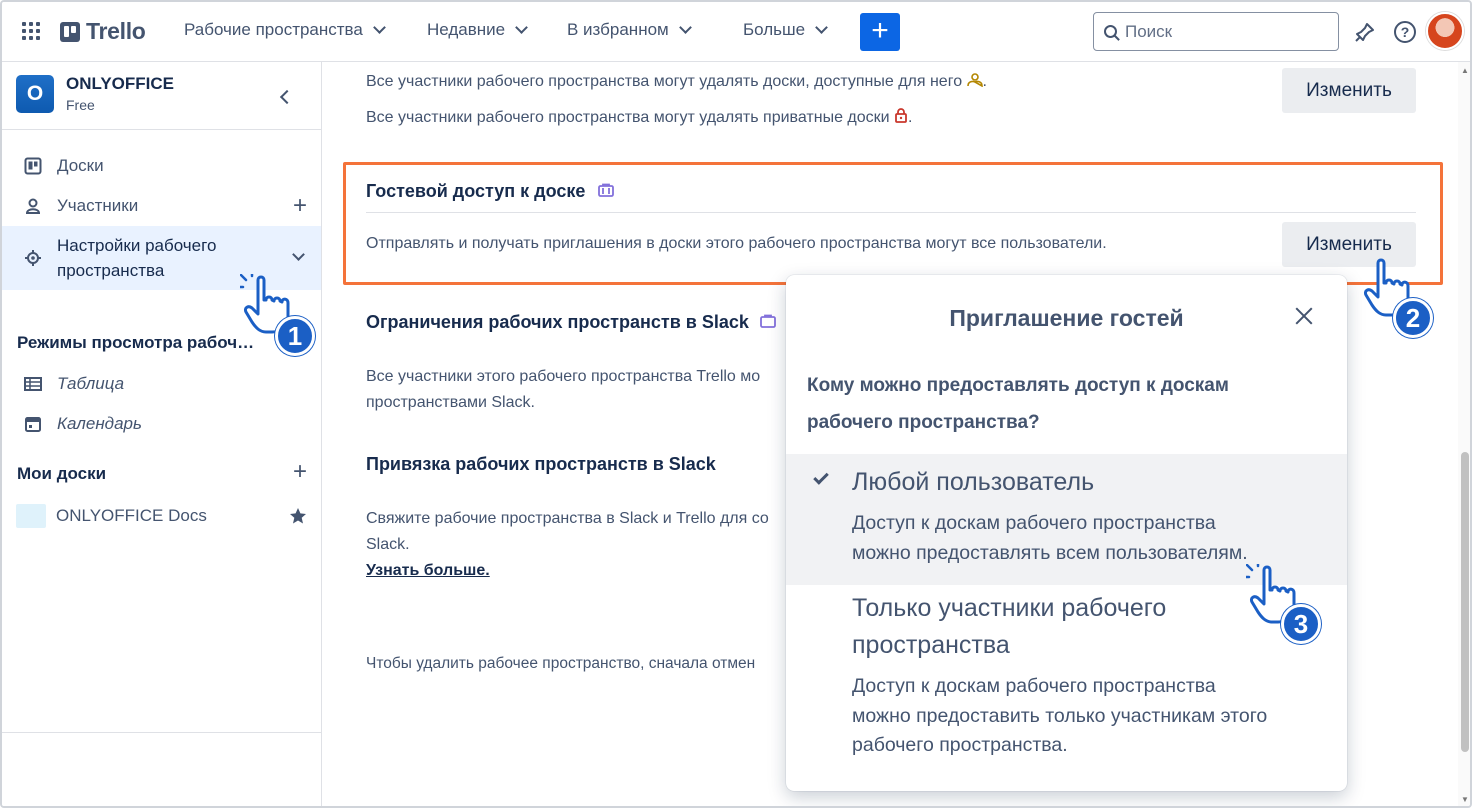 This screenshot has height=808, width=1472. I want to click on step-badge-2: 2, so click(1413, 318).